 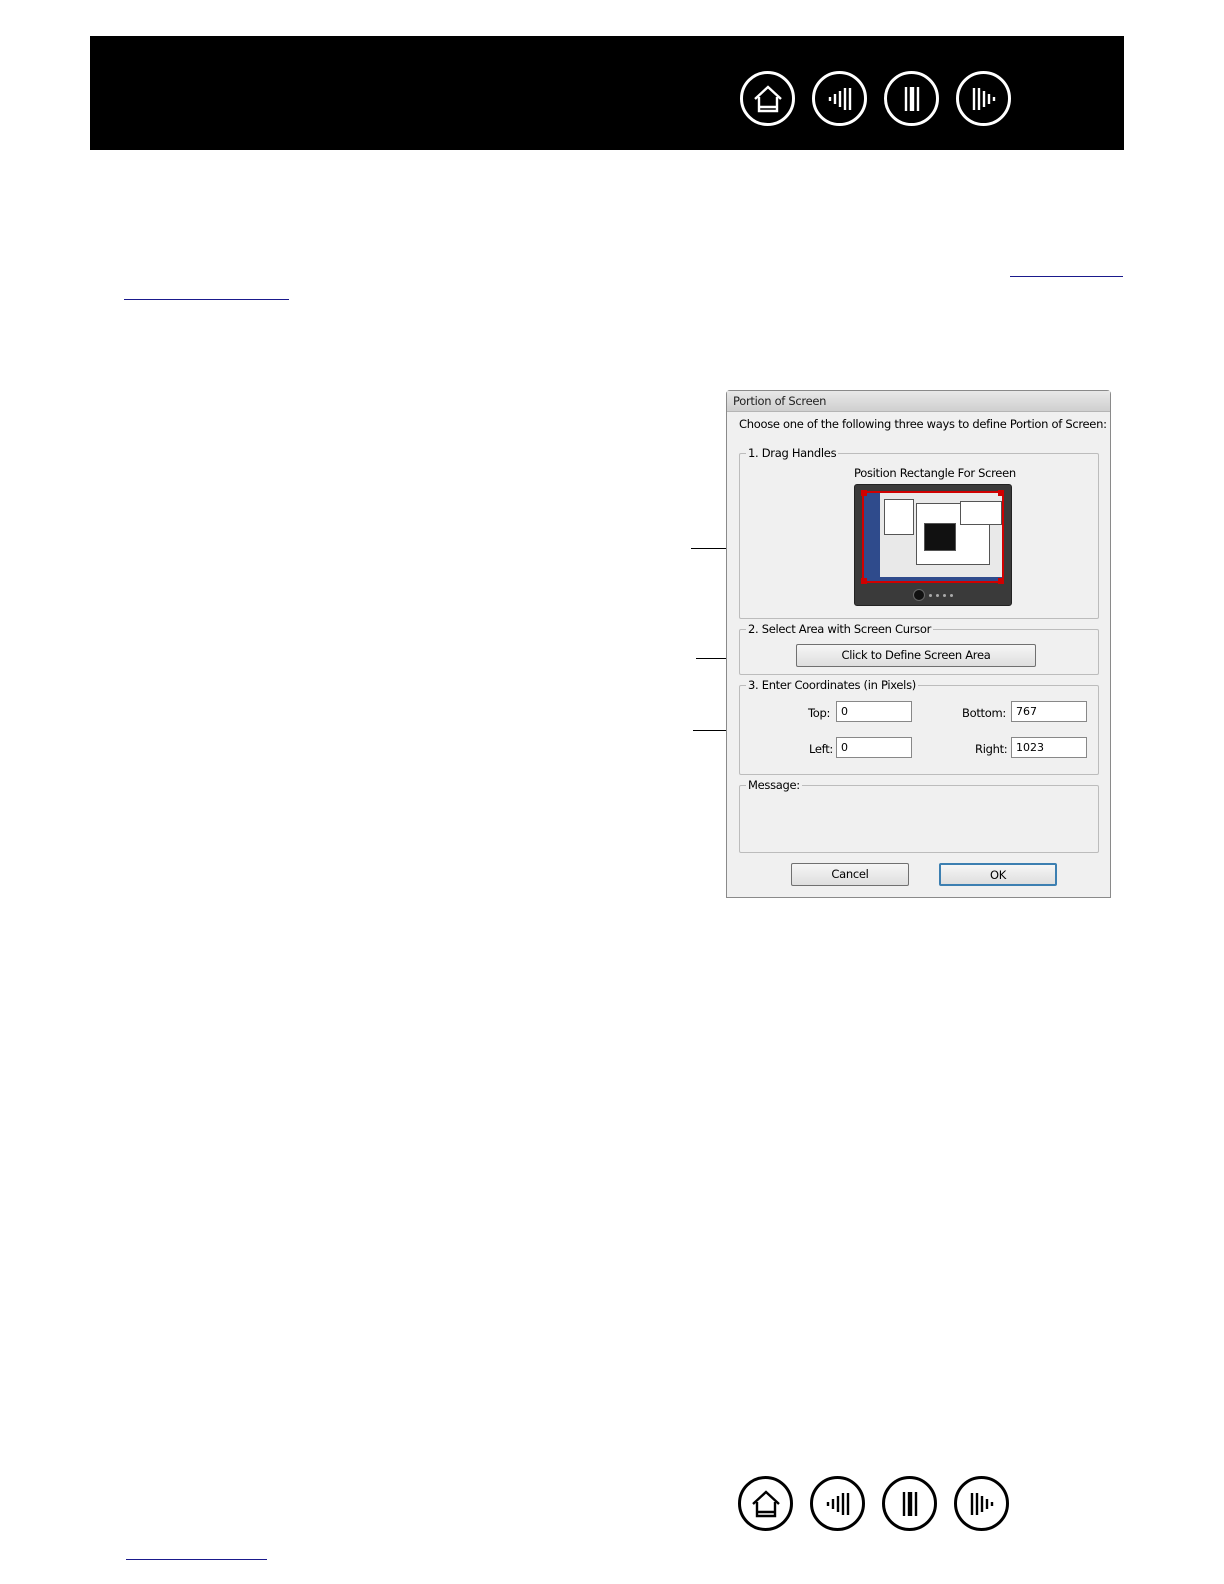 What do you see at coordinates (850, 874) in the screenshot?
I see `cancel-button: Cancel` at bounding box center [850, 874].